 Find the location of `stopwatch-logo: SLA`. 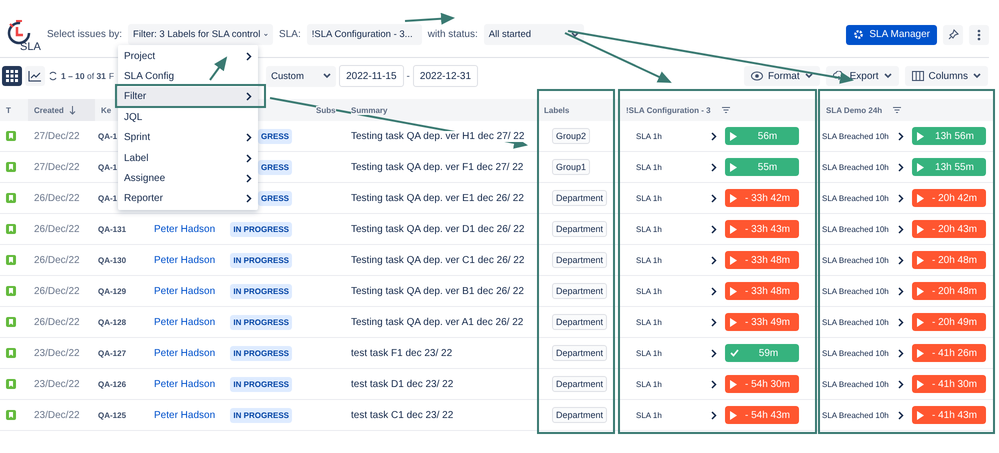

stopwatch-logo: SLA is located at coordinates (23, 34).